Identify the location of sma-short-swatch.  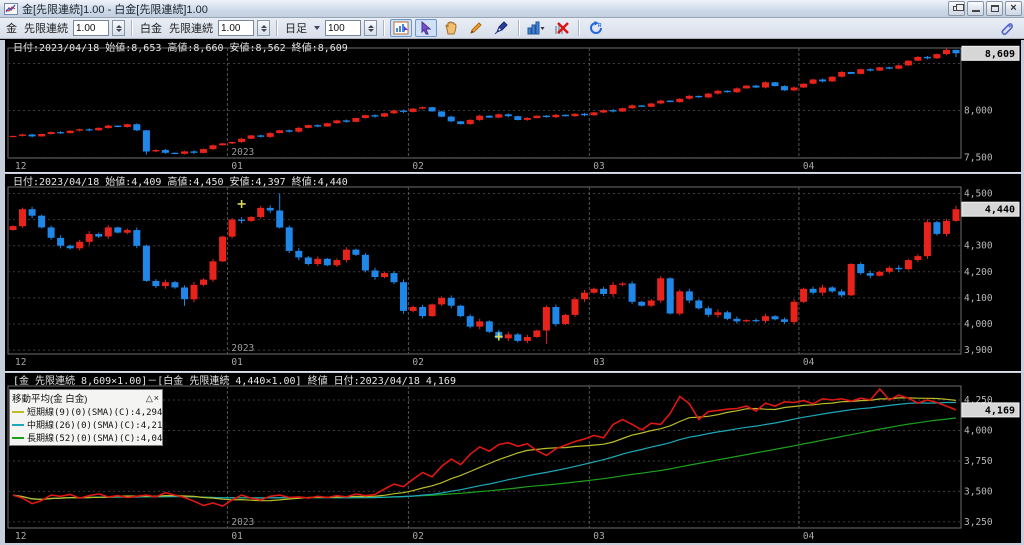
(18, 411).